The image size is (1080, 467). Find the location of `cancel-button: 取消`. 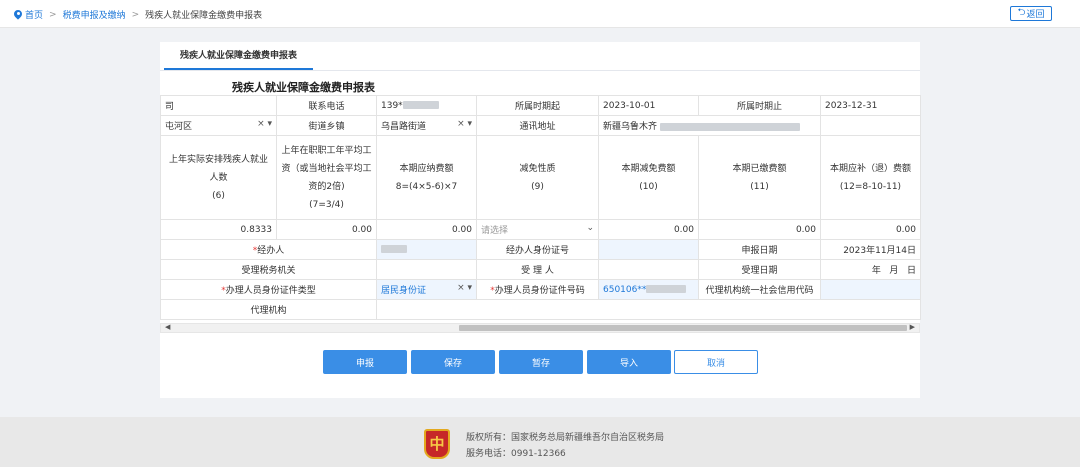

cancel-button: 取消 is located at coordinates (716, 362).